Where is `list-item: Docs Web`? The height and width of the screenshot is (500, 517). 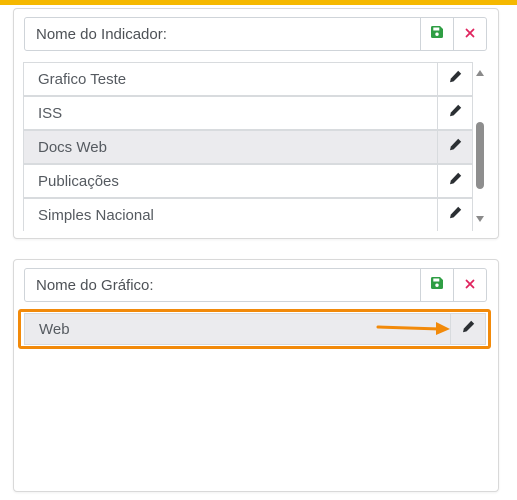 list-item: Docs Web is located at coordinates (248, 147).